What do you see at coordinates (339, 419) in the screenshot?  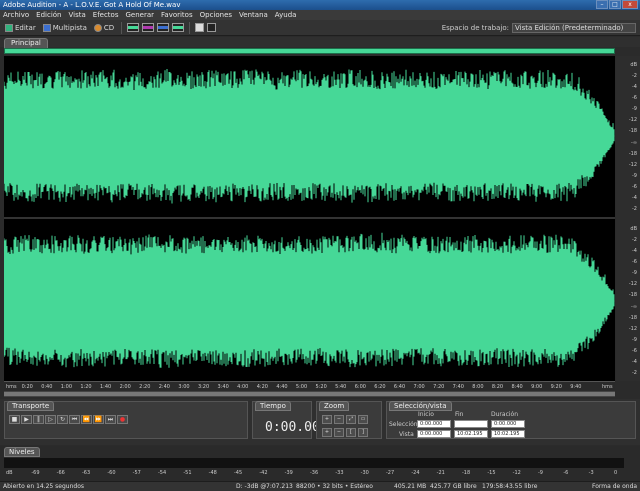 I see `zoom-out-horizontal-icon: −` at bounding box center [339, 419].